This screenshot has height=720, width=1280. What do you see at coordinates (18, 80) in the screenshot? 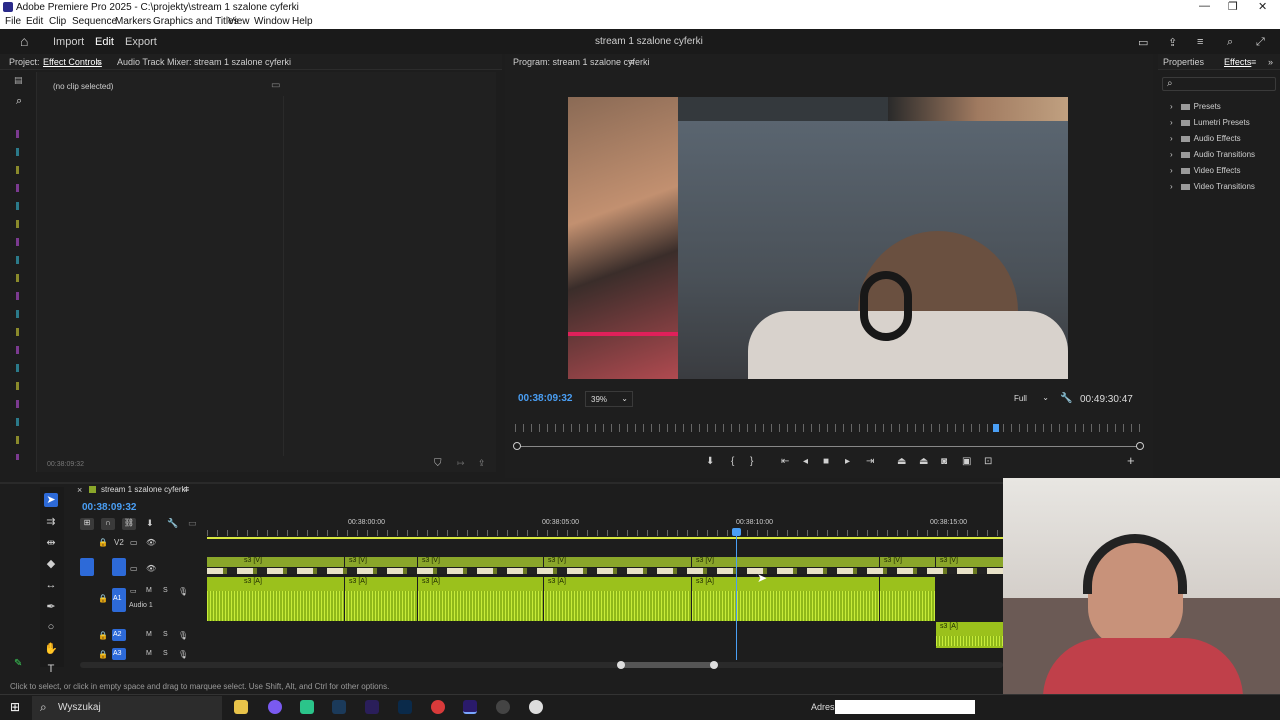
I see `folder-icon: ▤` at bounding box center [18, 80].